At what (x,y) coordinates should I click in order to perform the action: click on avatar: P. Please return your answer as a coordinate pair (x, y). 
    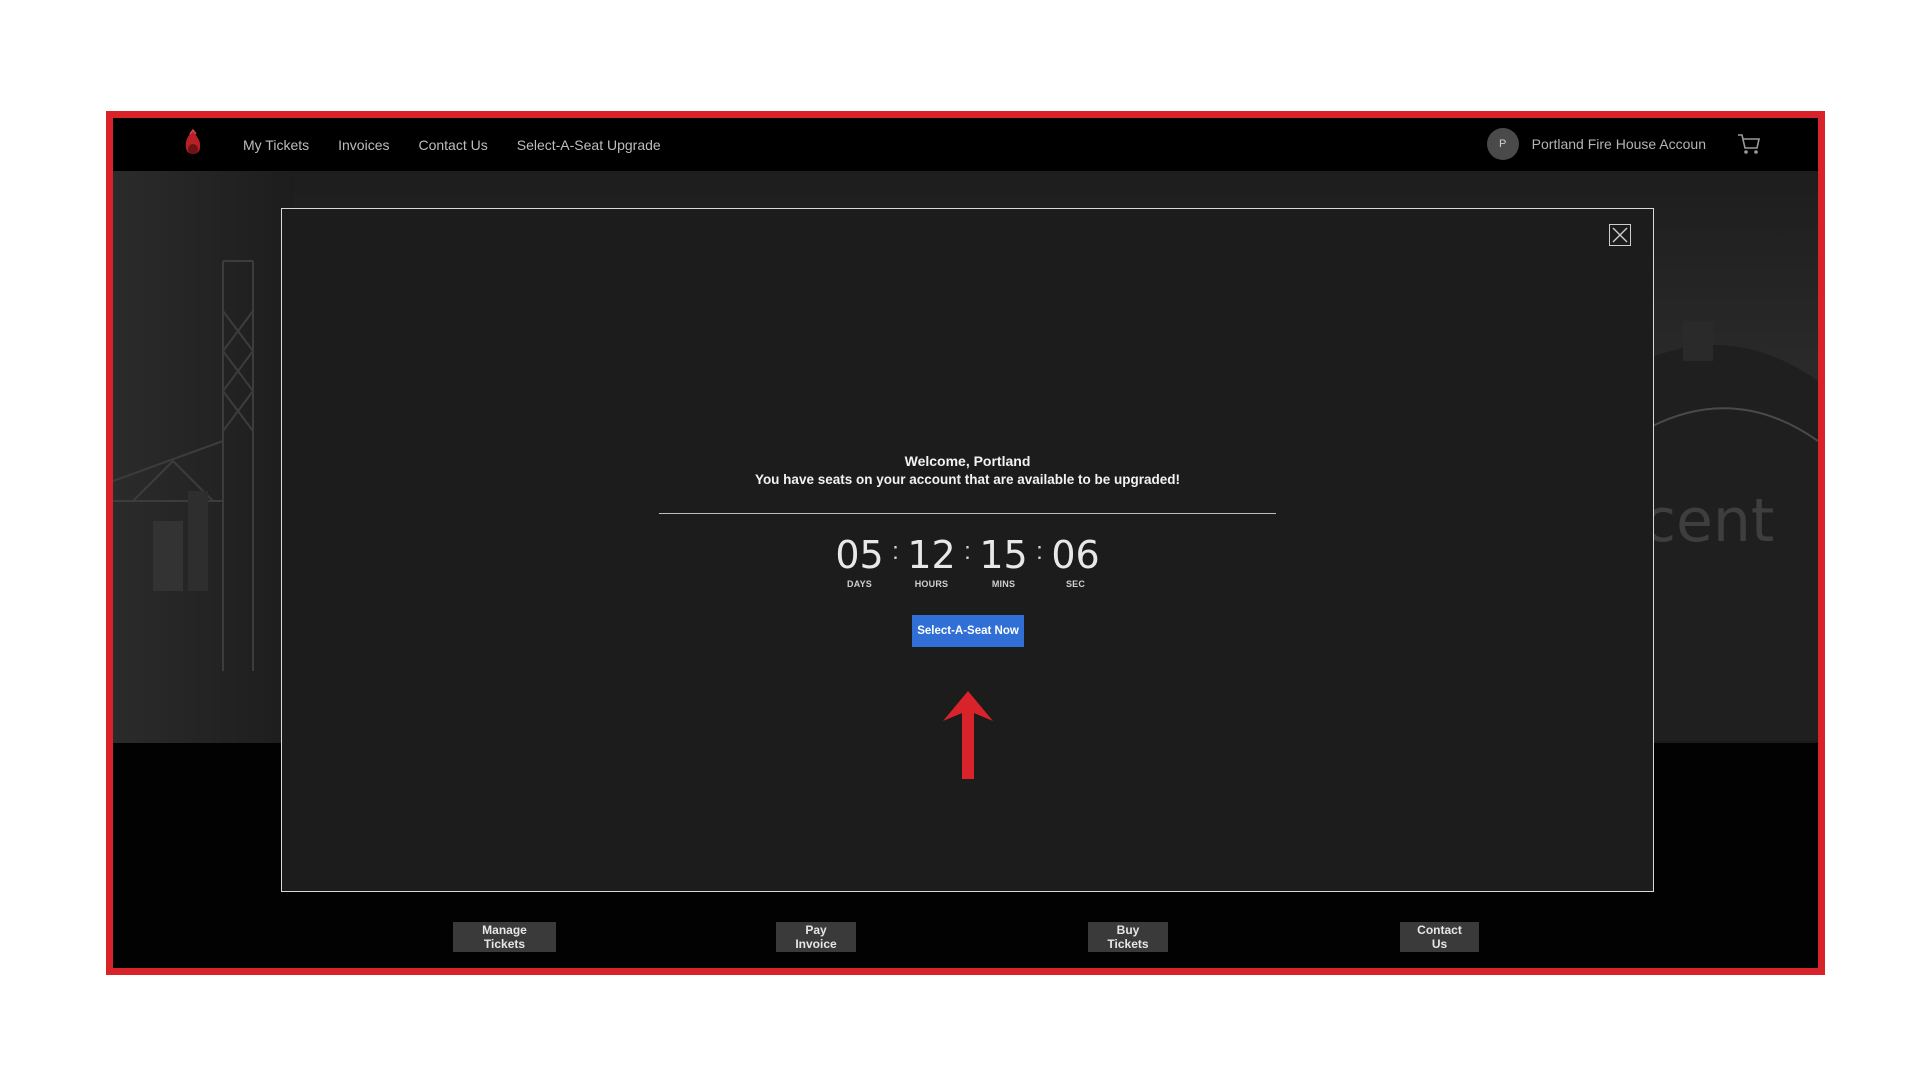
    Looking at the image, I should click on (1502, 144).